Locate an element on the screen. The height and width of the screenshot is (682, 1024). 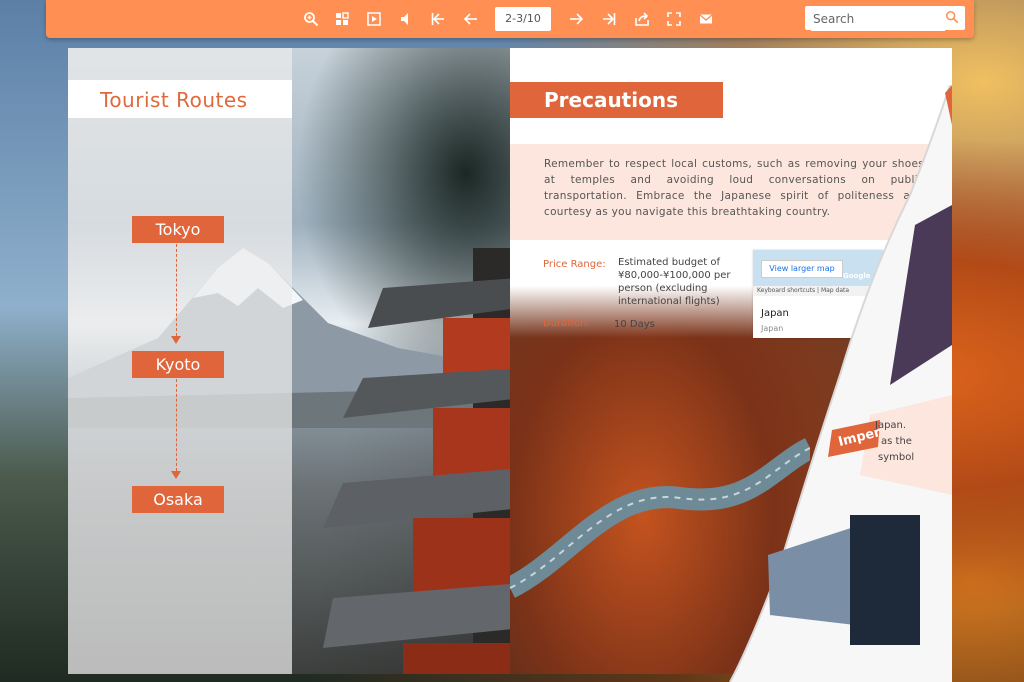
route-stop-kyoto: Kyoto is located at coordinates (178, 364).